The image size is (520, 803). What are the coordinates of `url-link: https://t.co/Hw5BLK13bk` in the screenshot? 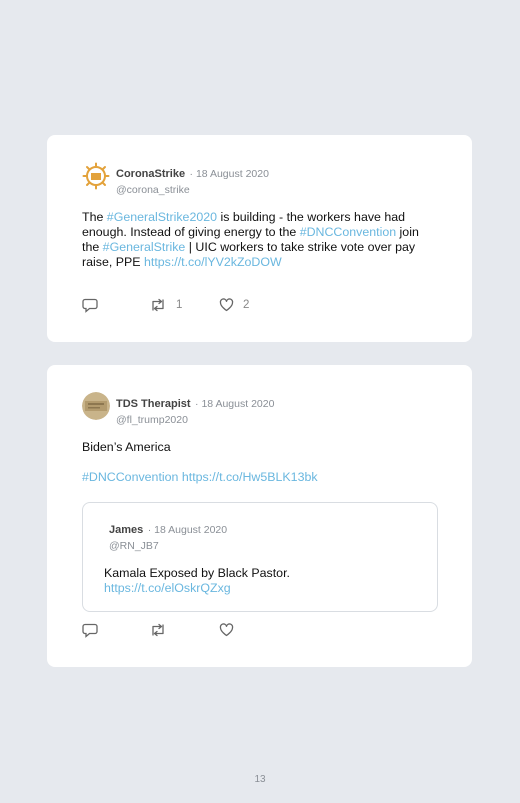 It's located at (250, 477).